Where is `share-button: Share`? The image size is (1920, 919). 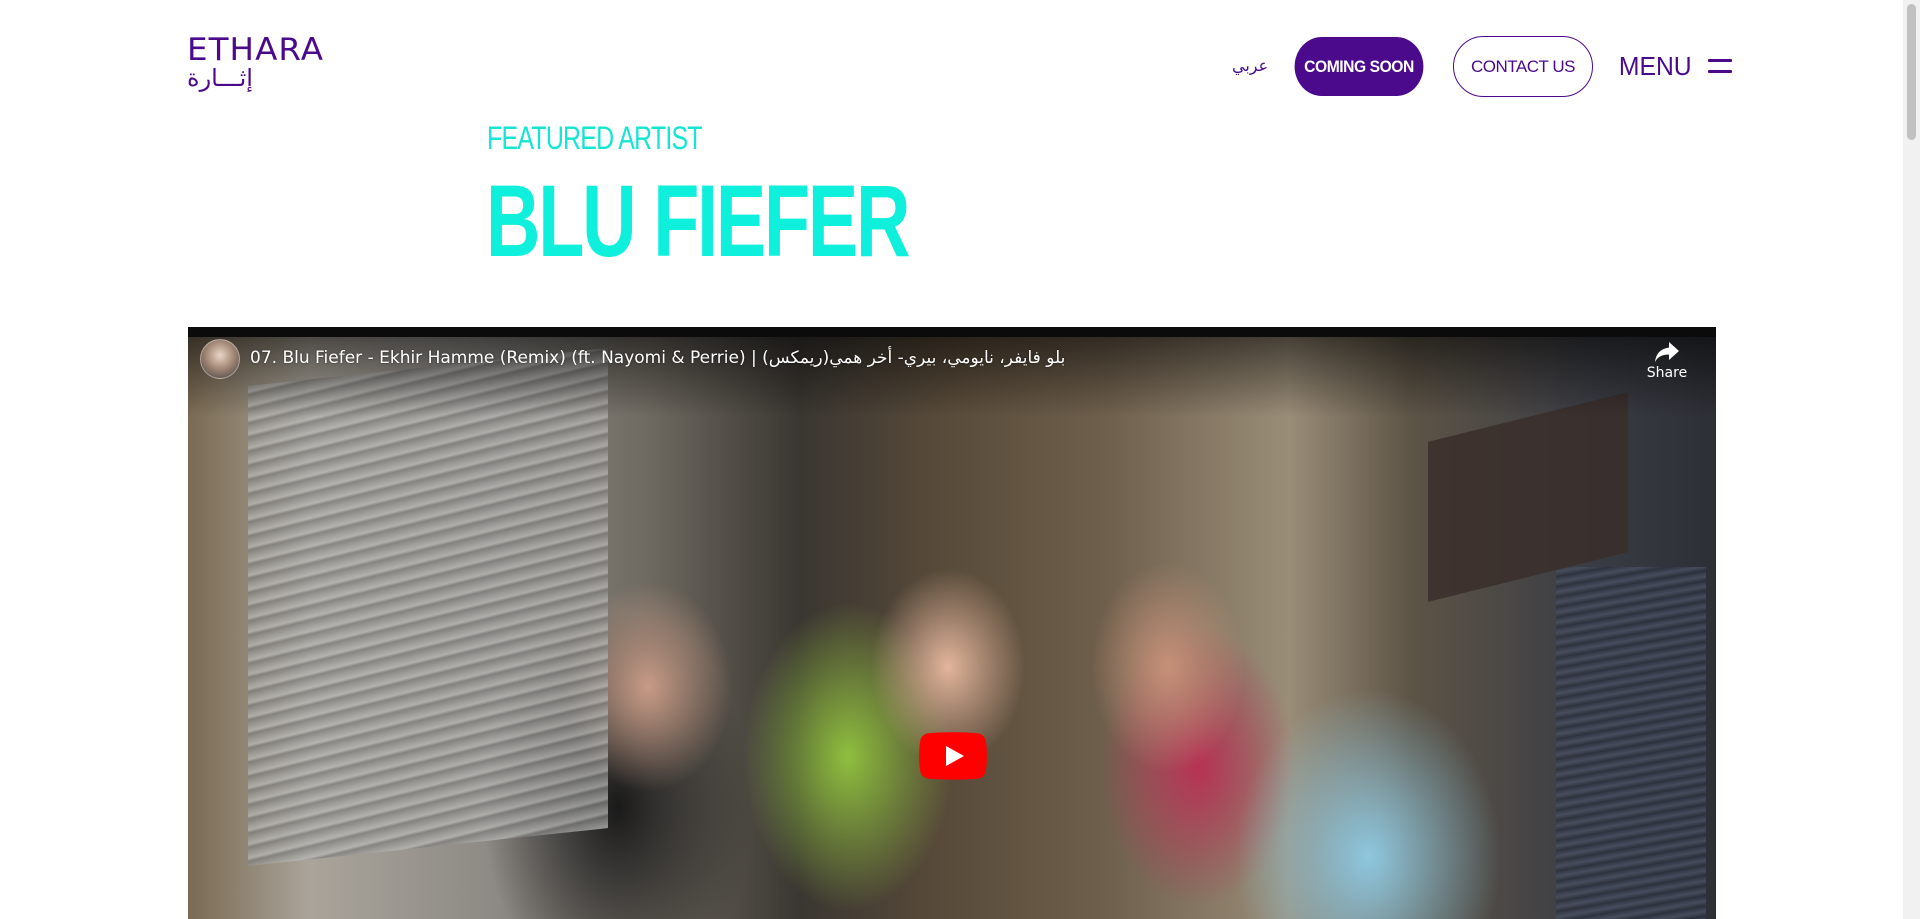 share-button: Share is located at coordinates (1667, 361).